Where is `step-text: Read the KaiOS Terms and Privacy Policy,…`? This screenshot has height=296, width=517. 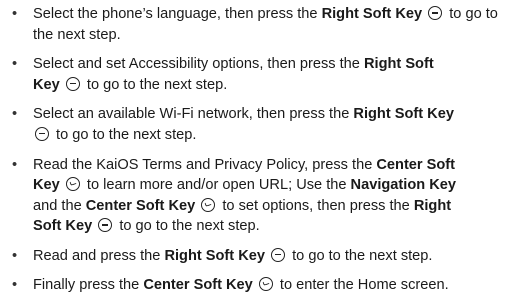 step-text: Read the KaiOS Terms and Privacy Policy,… is located at coordinates (205, 164).